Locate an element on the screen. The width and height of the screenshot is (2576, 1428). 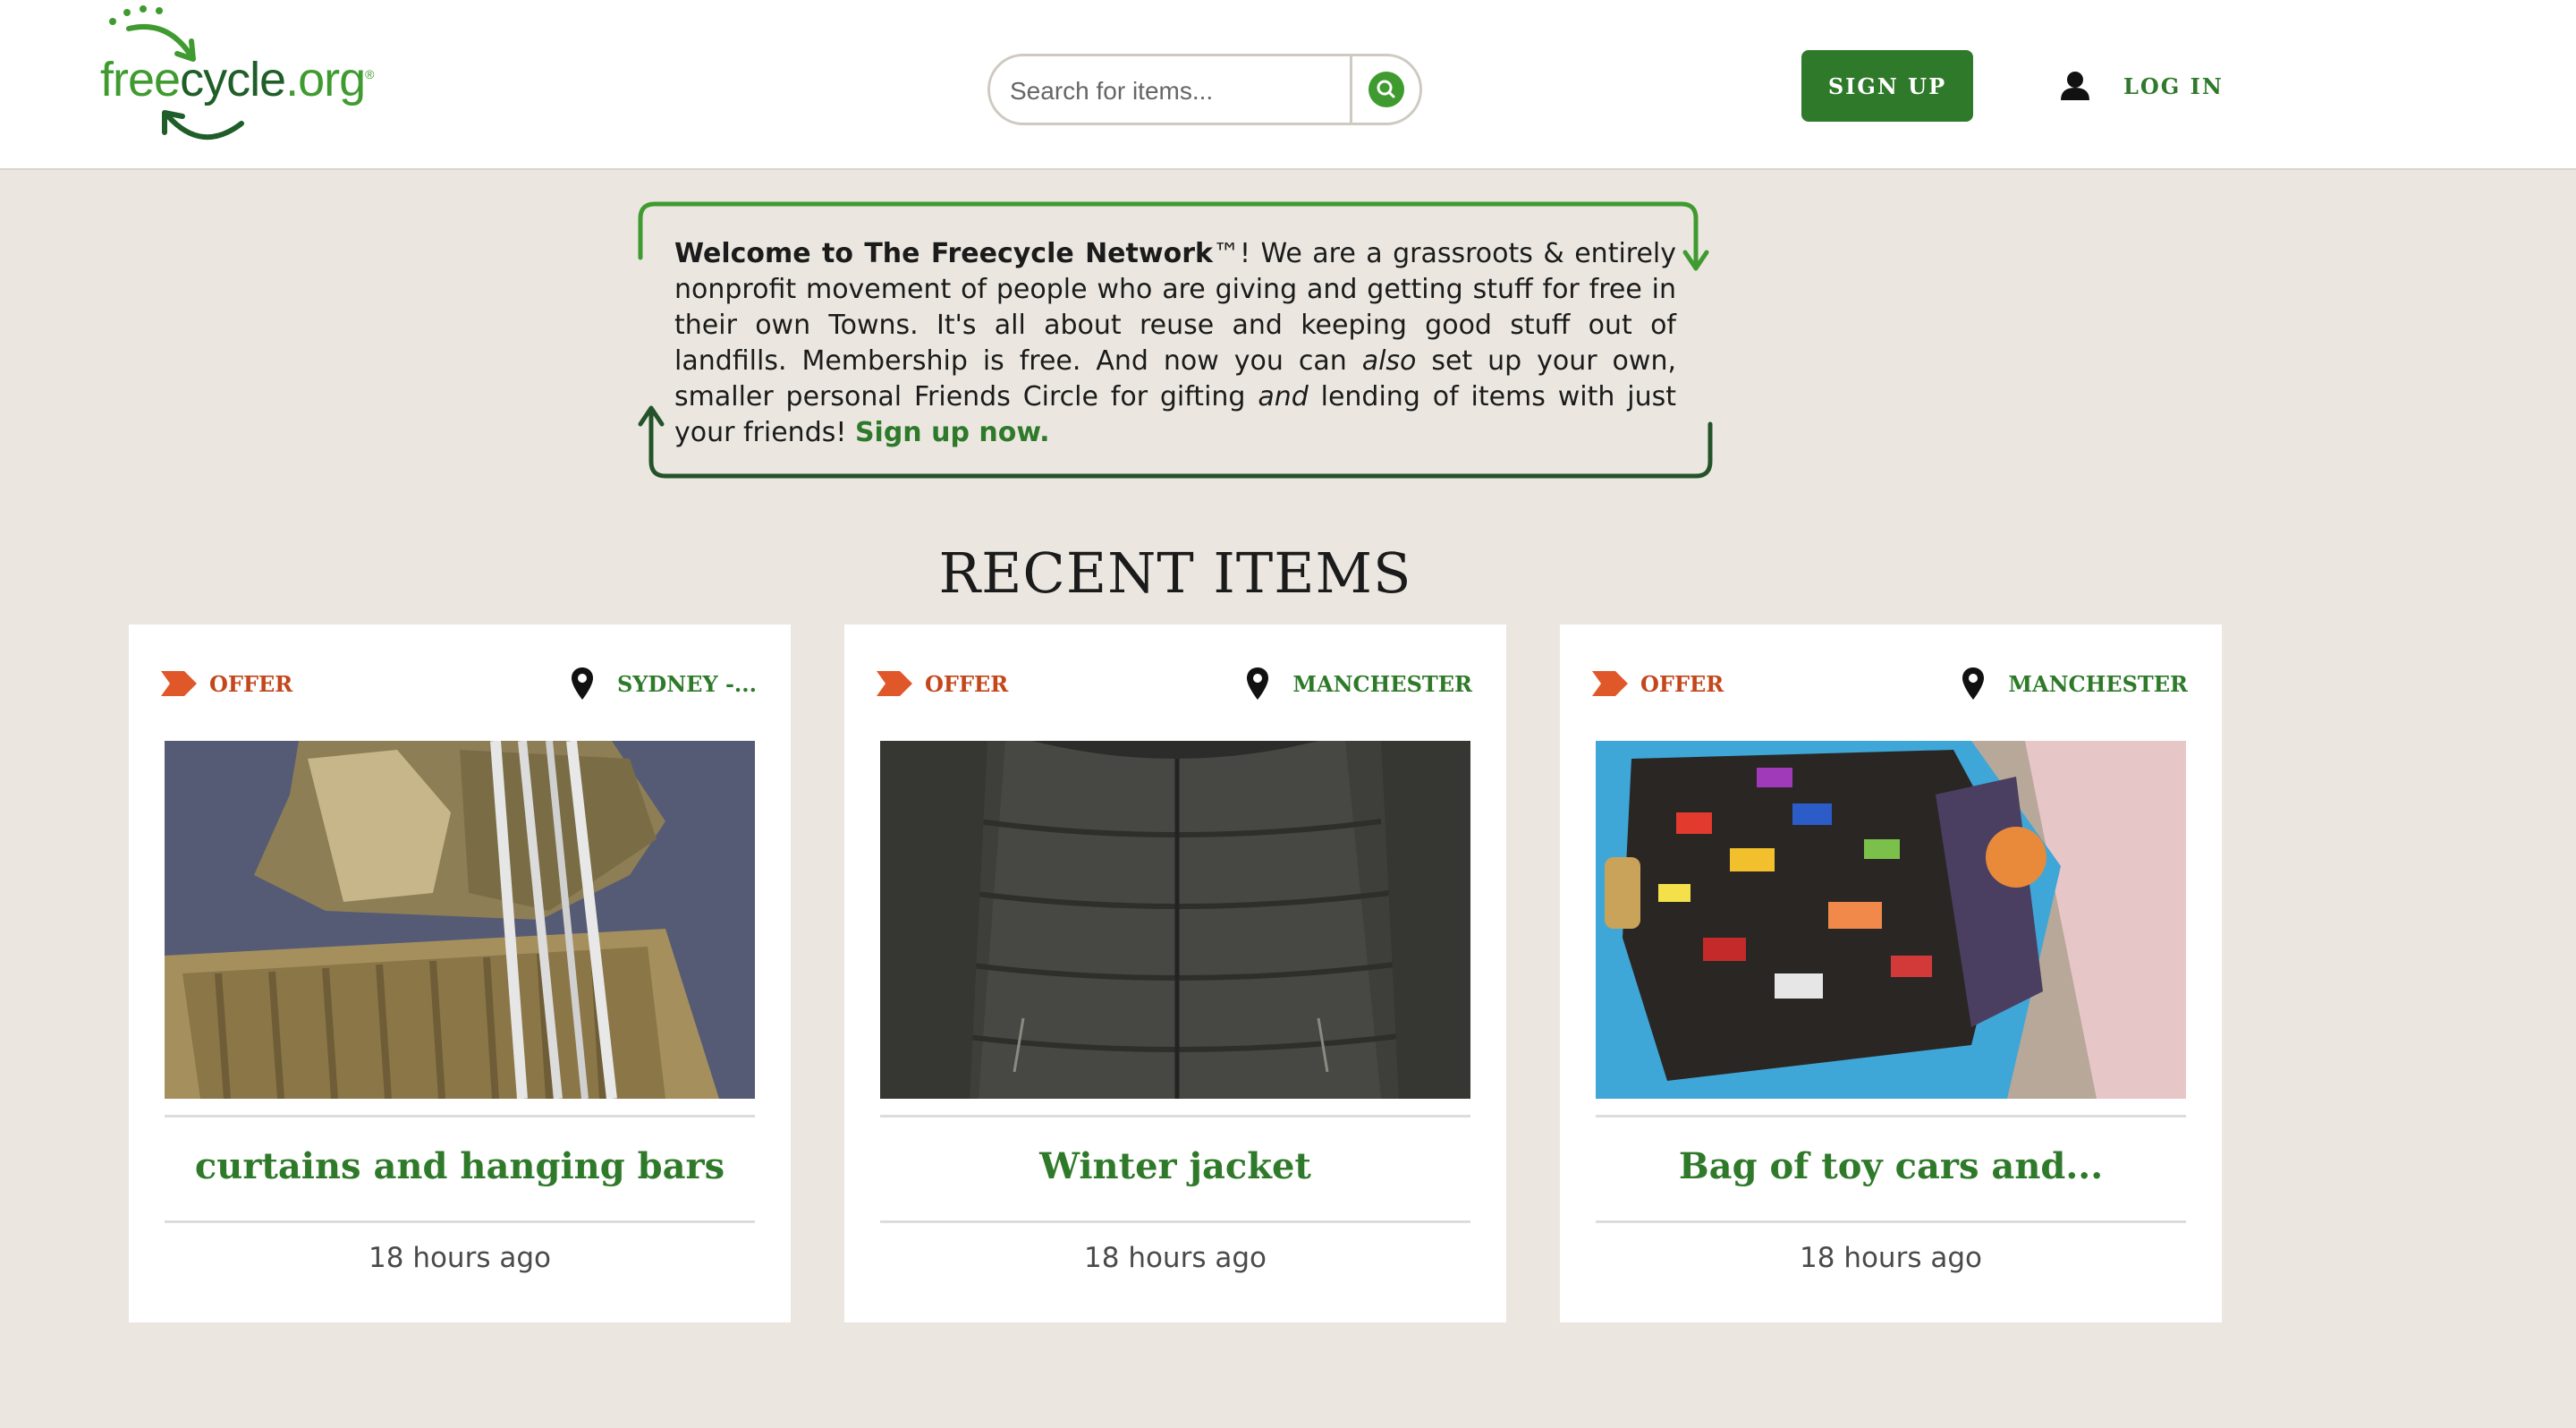
search-icon is located at coordinates (1386, 89).